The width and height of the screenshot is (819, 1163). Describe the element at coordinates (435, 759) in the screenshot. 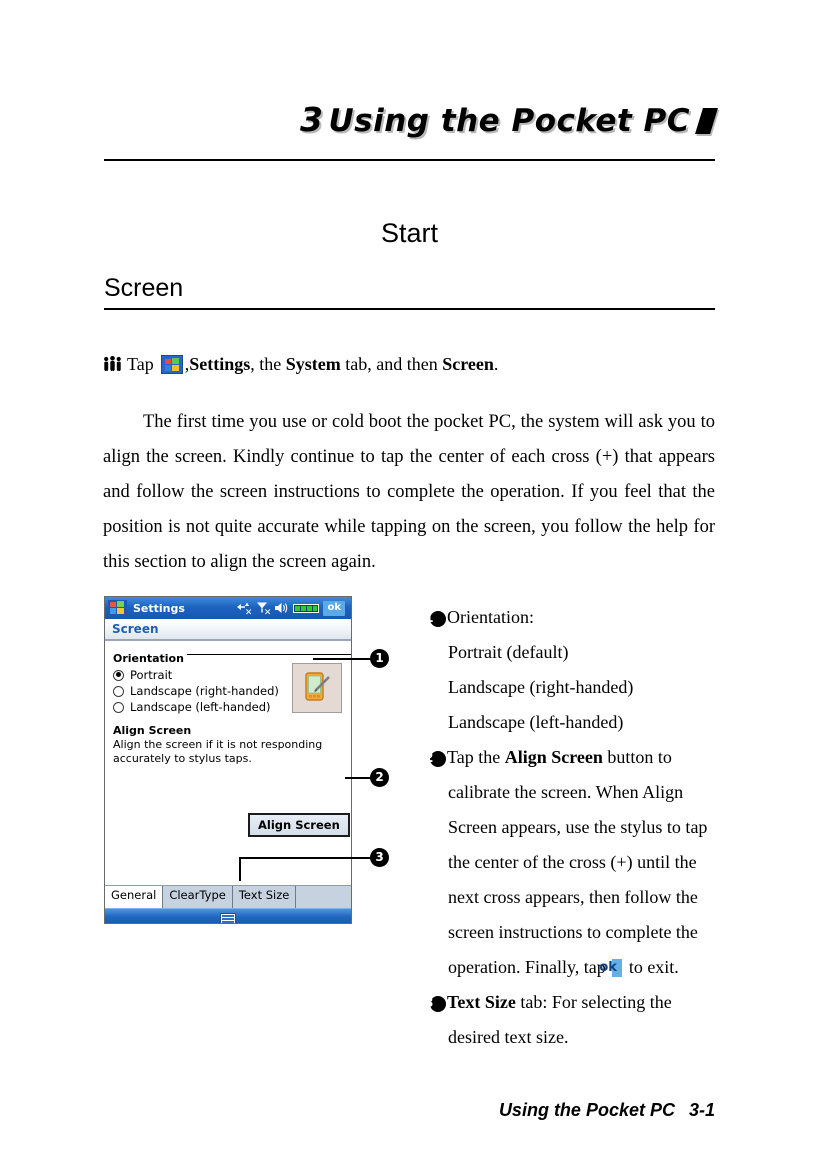

I see `callout-inline-number-2: 2` at that location.